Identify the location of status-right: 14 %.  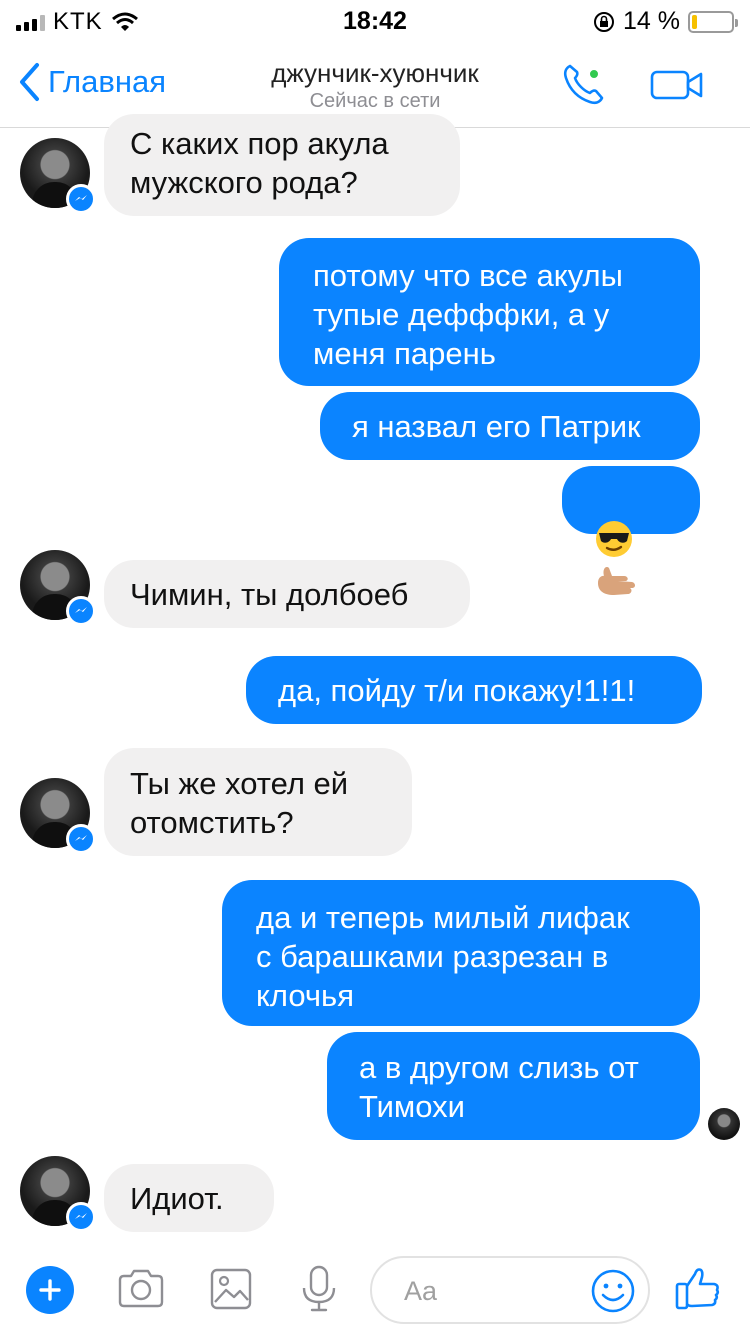
(665, 21).